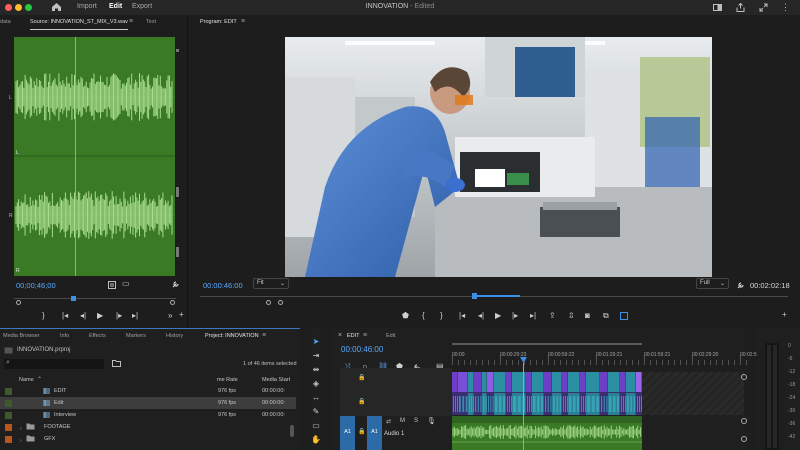 This screenshot has height=450, width=800. I want to click on source-settings-icon, so click(112, 285).